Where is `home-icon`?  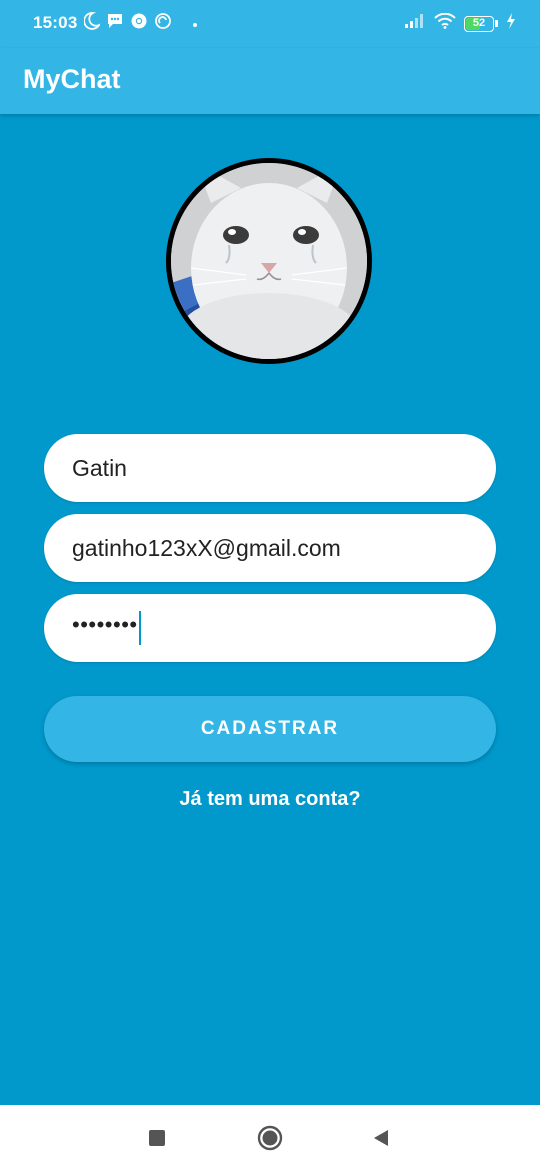
home-icon is located at coordinates (270, 1138).